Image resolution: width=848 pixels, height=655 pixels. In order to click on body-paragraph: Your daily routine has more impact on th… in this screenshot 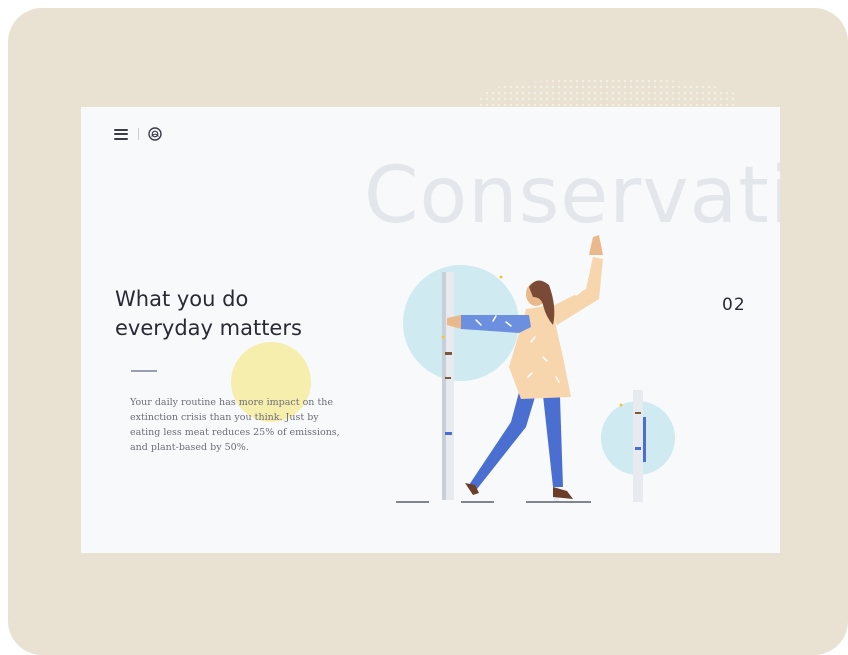, I will do `click(235, 425)`.